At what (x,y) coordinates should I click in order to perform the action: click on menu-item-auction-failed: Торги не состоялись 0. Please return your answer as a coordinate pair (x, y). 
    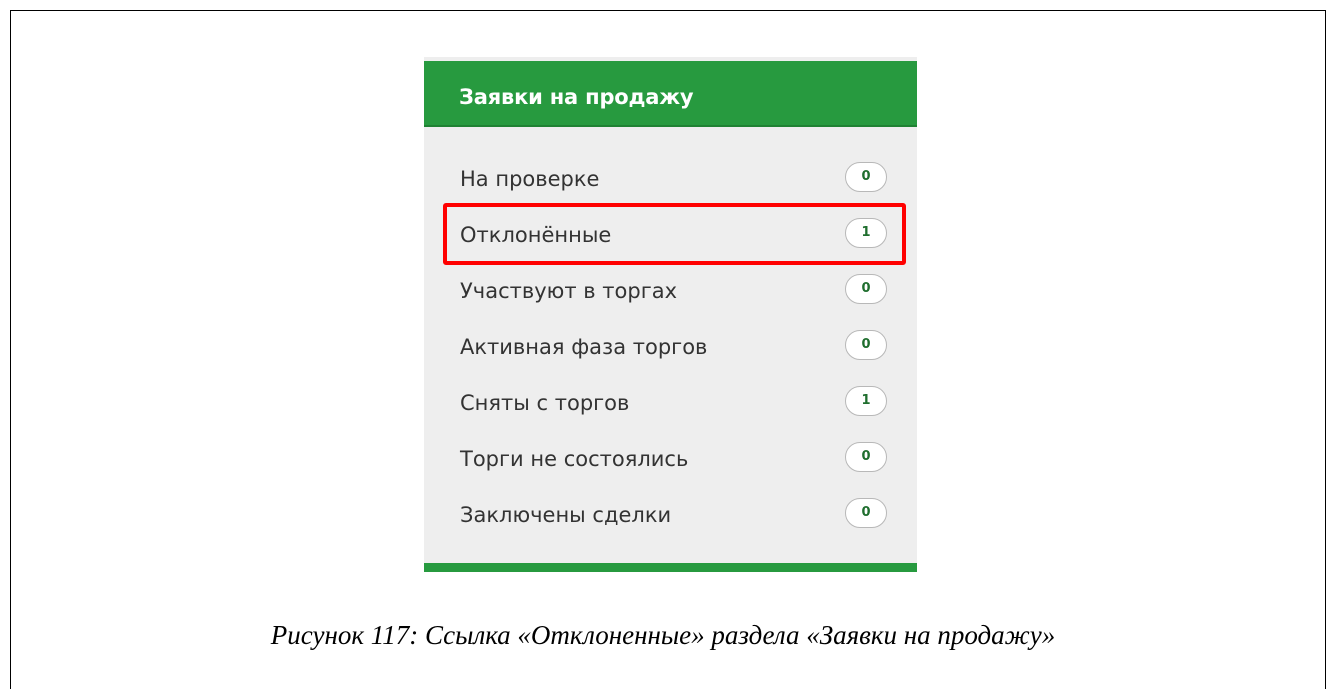
    Looking at the image, I should click on (671, 459).